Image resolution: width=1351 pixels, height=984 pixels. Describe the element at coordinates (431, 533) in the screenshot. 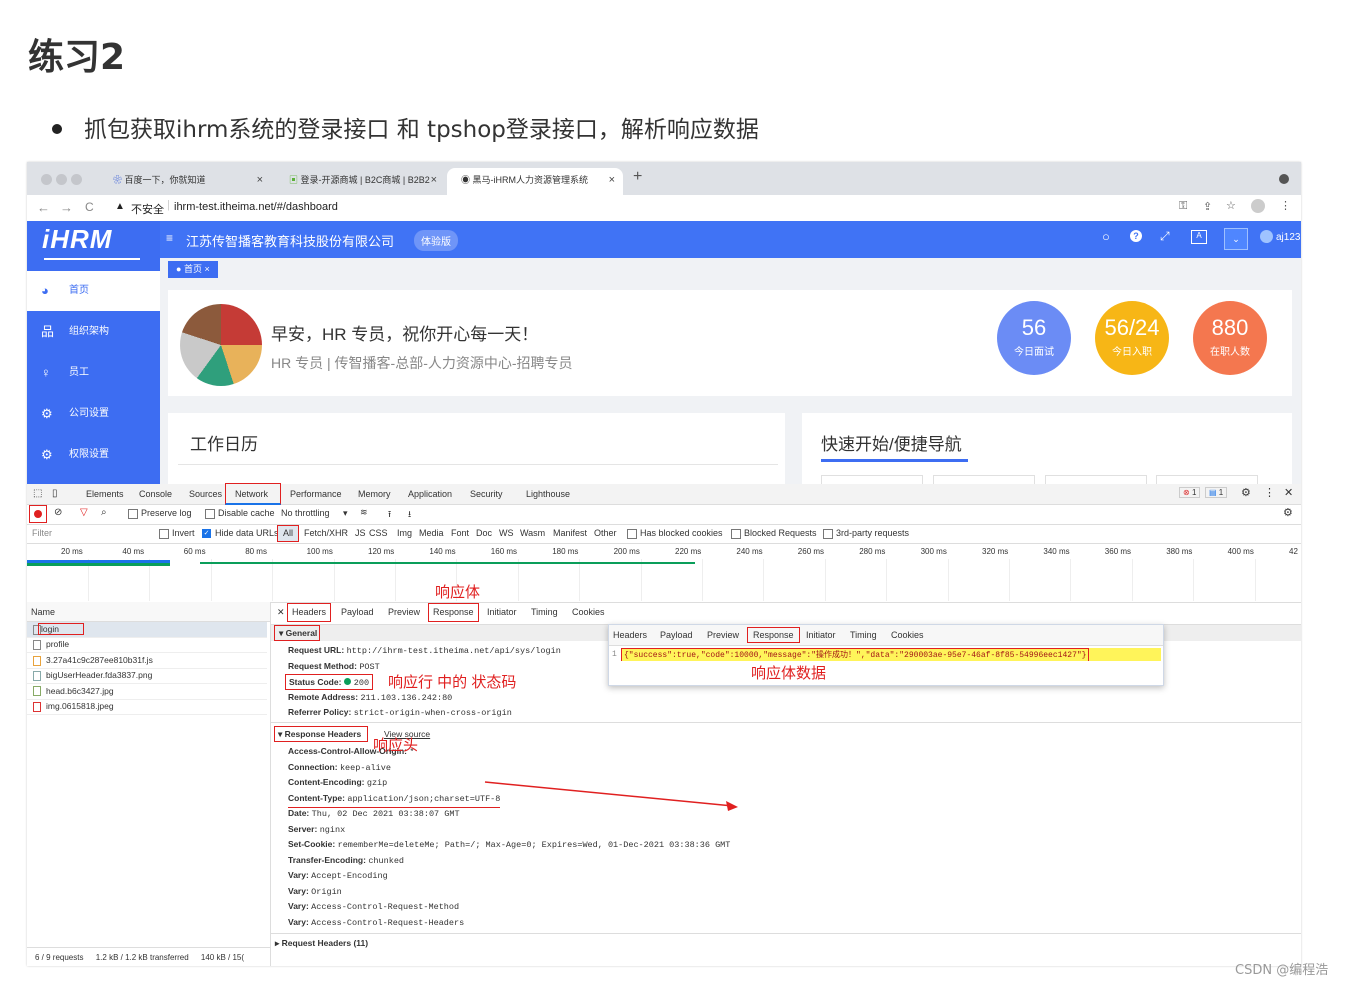

I see `filter-type-media: Media` at that location.